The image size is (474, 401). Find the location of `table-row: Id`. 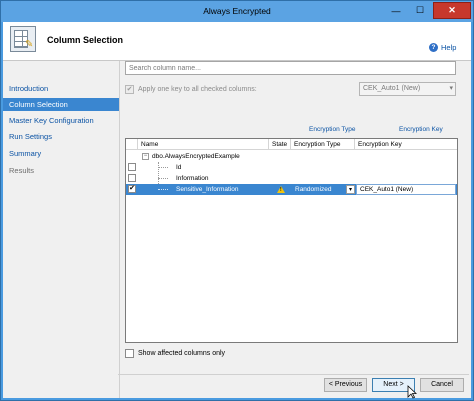

table-row: Id is located at coordinates (291, 167).